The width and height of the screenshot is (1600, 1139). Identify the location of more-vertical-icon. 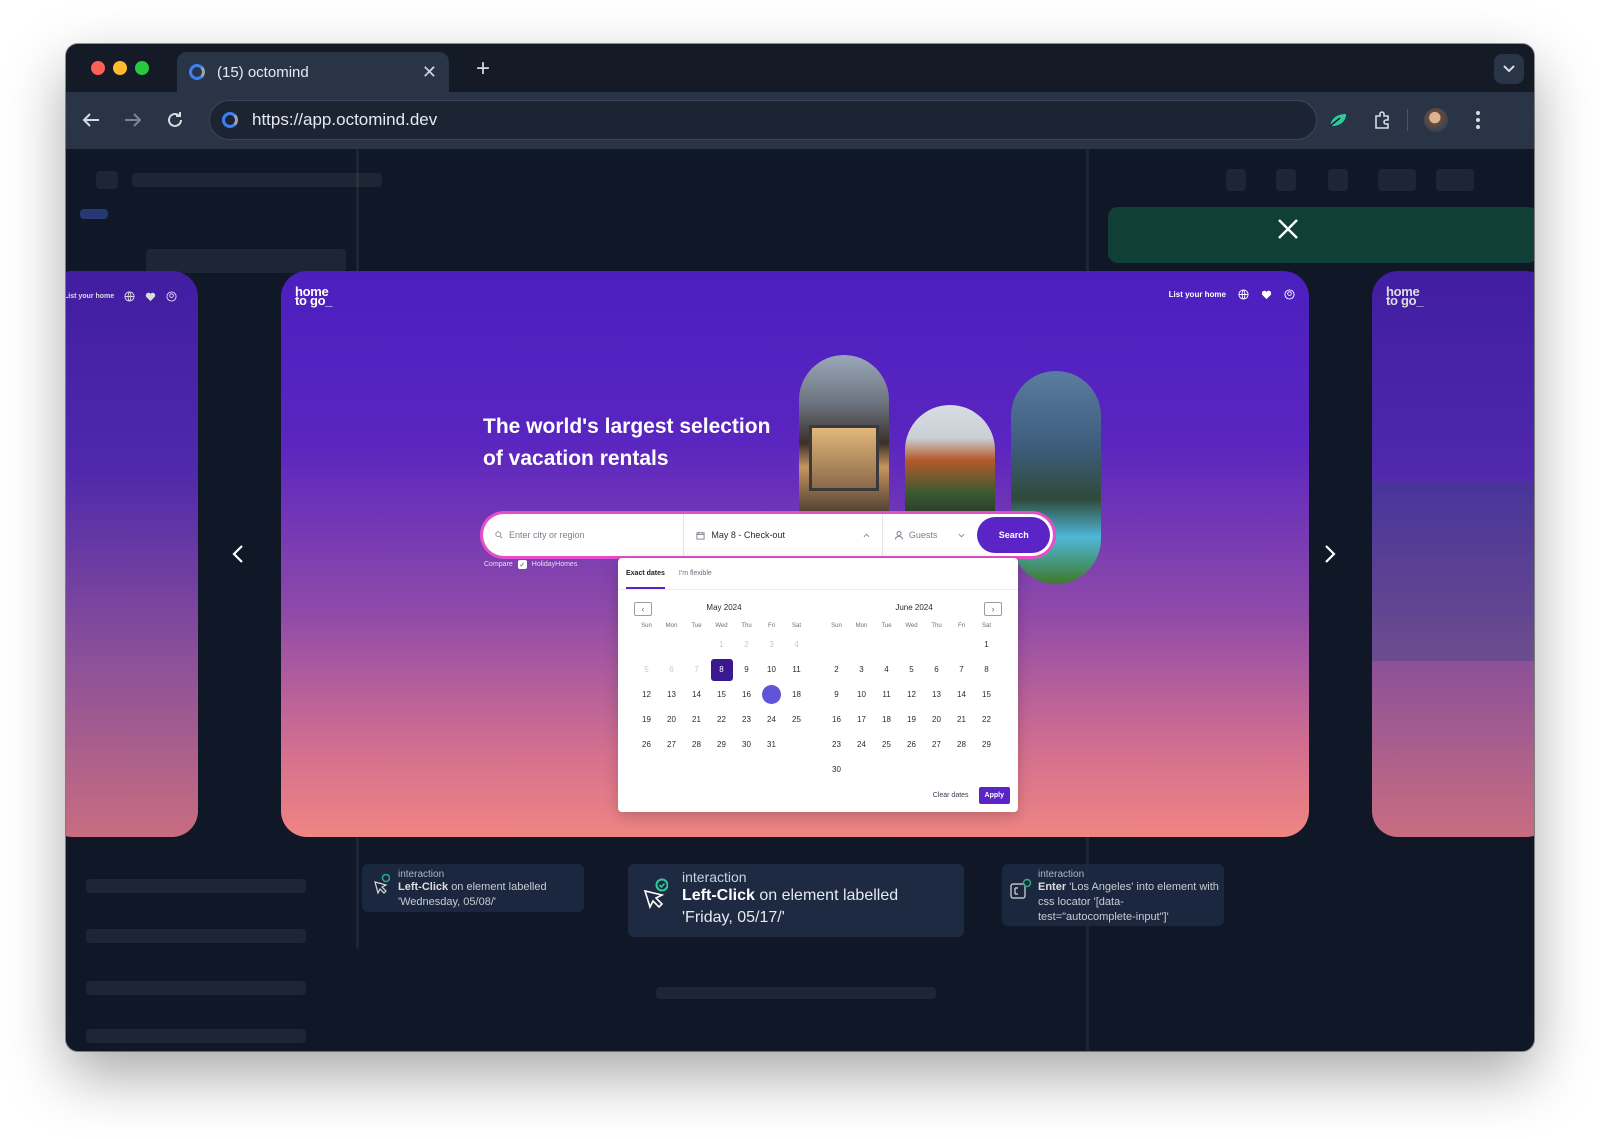
(1478, 120).